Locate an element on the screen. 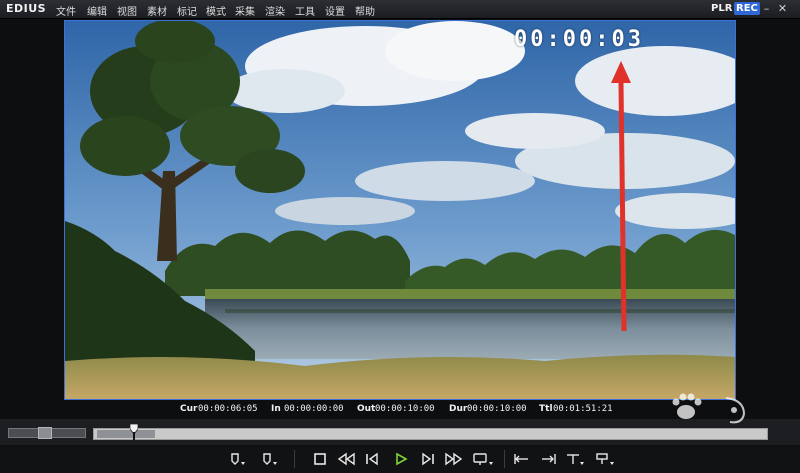 This screenshot has height=473, width=800. dur-label: Dur is located at coordinates (458, 409).